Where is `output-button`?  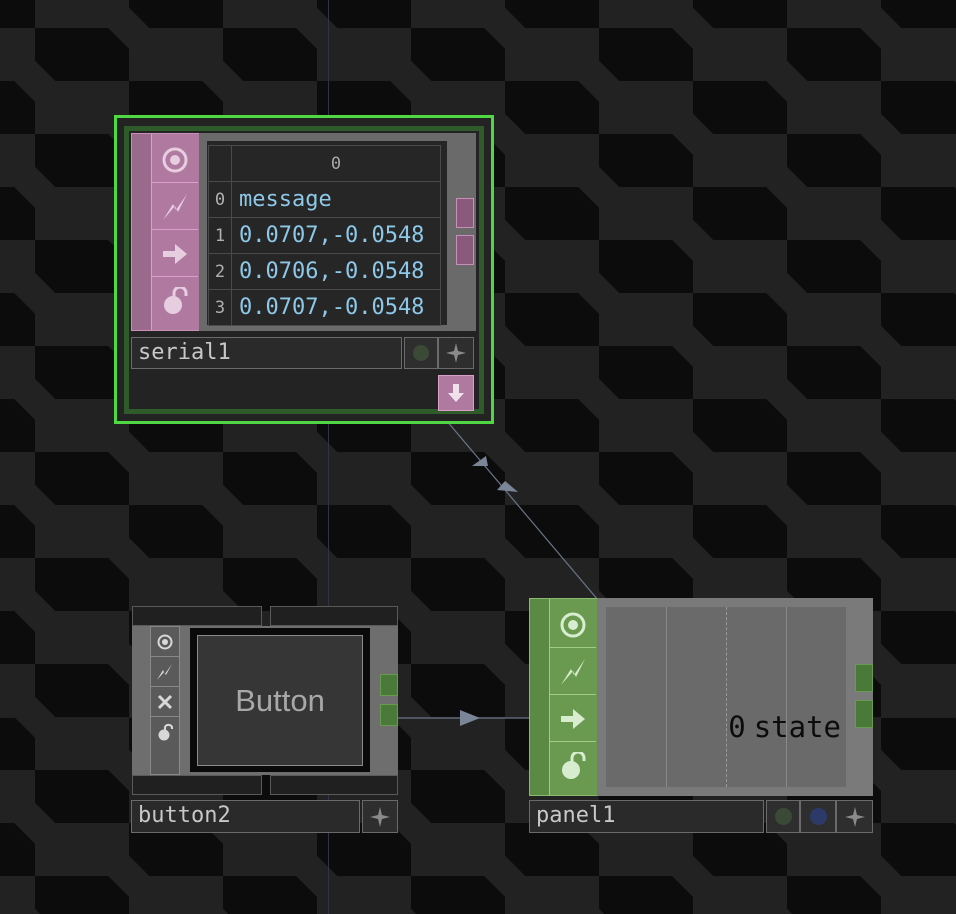 output-button is located at coordinates (456, 393).